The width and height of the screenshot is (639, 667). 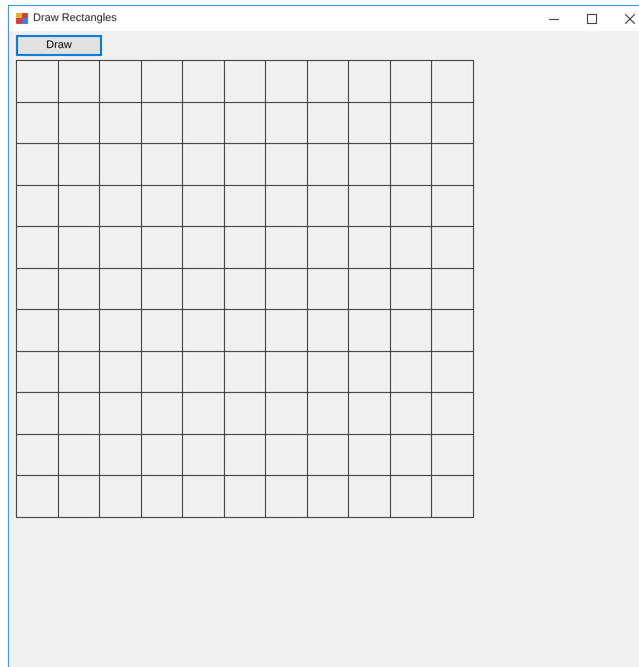 What do you see at coordinates (630, 19) in the screenshot?
I see `close-icon` at bounding box center [630, 19].